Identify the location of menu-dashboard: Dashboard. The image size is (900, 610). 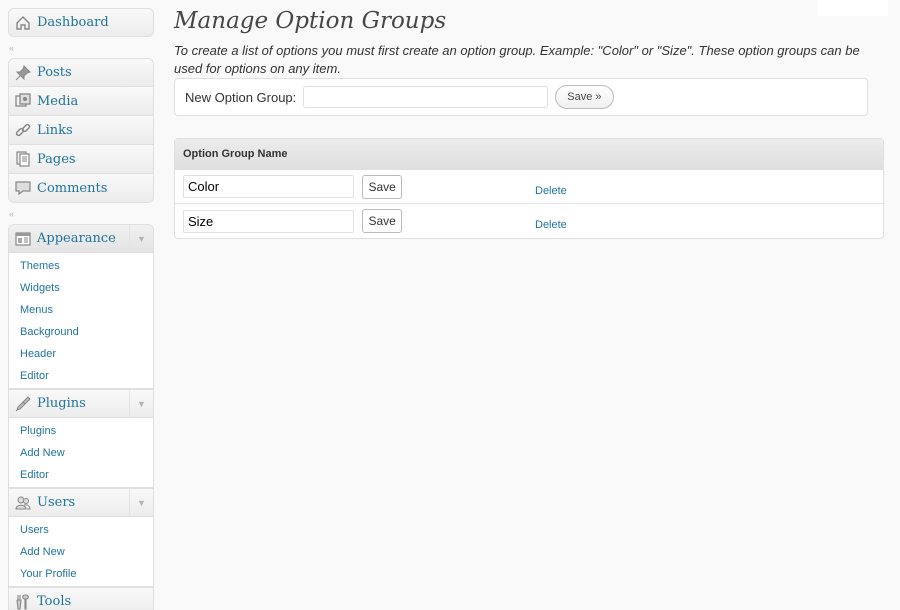
(81, 22).